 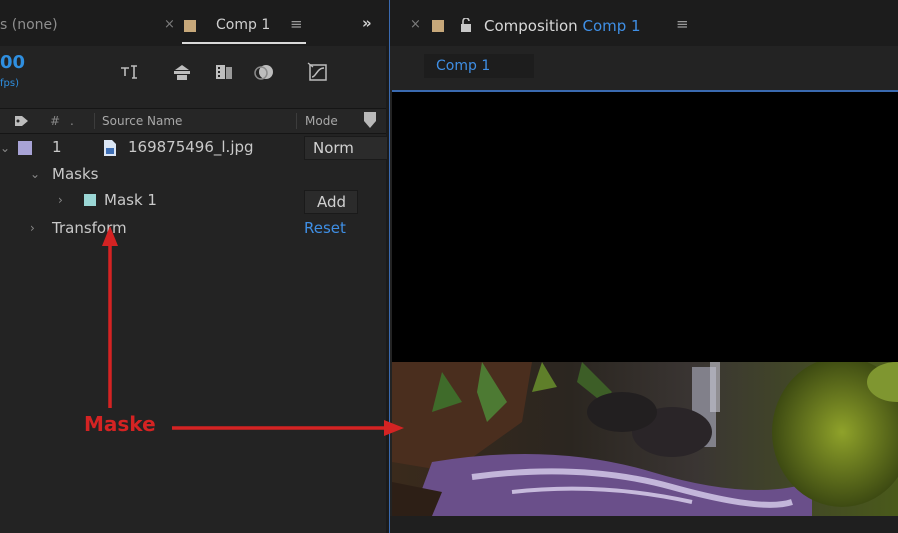 What do you see at coordinates (253, 331) in the screenshot?
I see `annotation-arrows` at bounding box center [253, 331].